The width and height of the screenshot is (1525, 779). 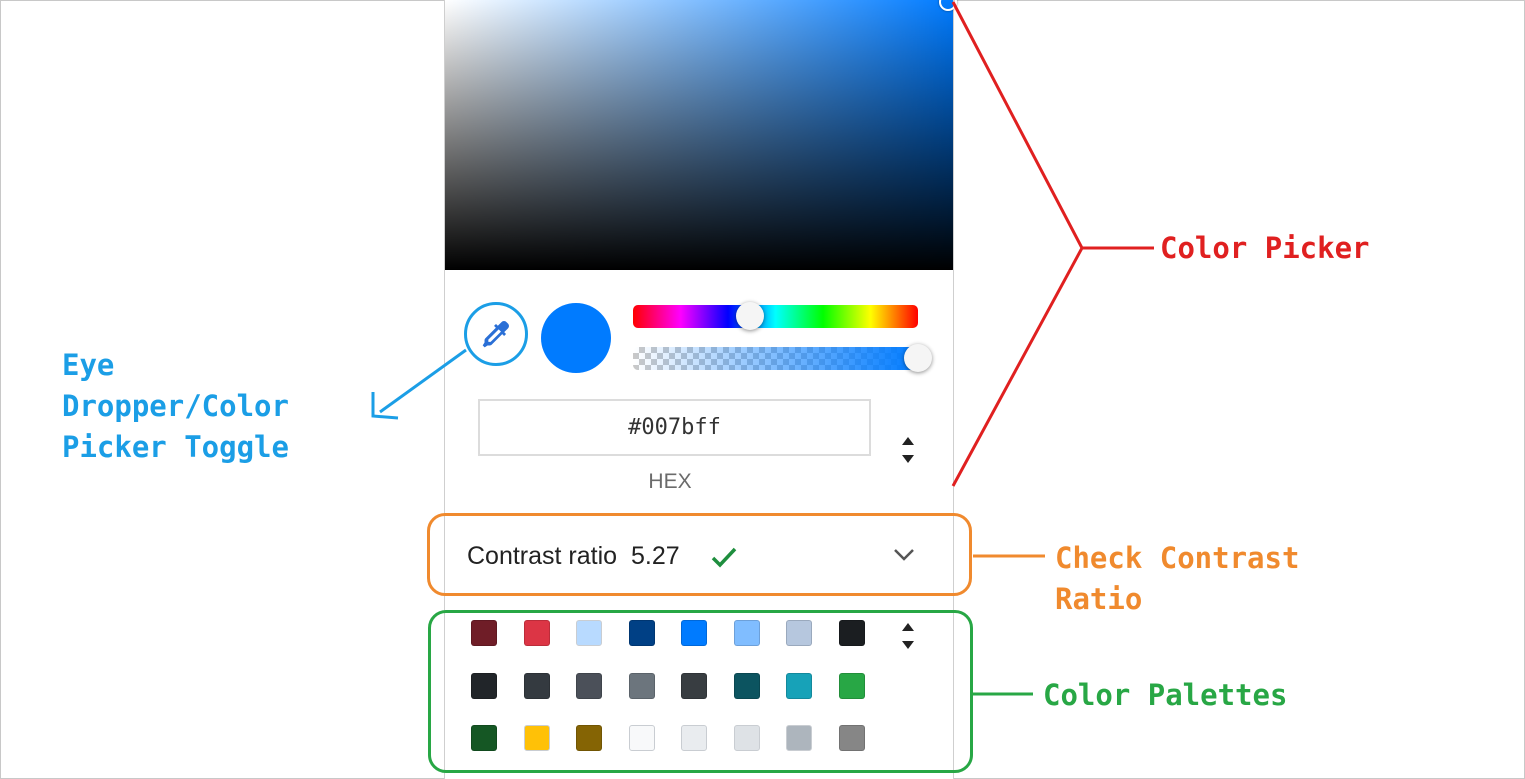 I want to click on color-picker-annotation: Color Picker, so click(x=1265, y=248).